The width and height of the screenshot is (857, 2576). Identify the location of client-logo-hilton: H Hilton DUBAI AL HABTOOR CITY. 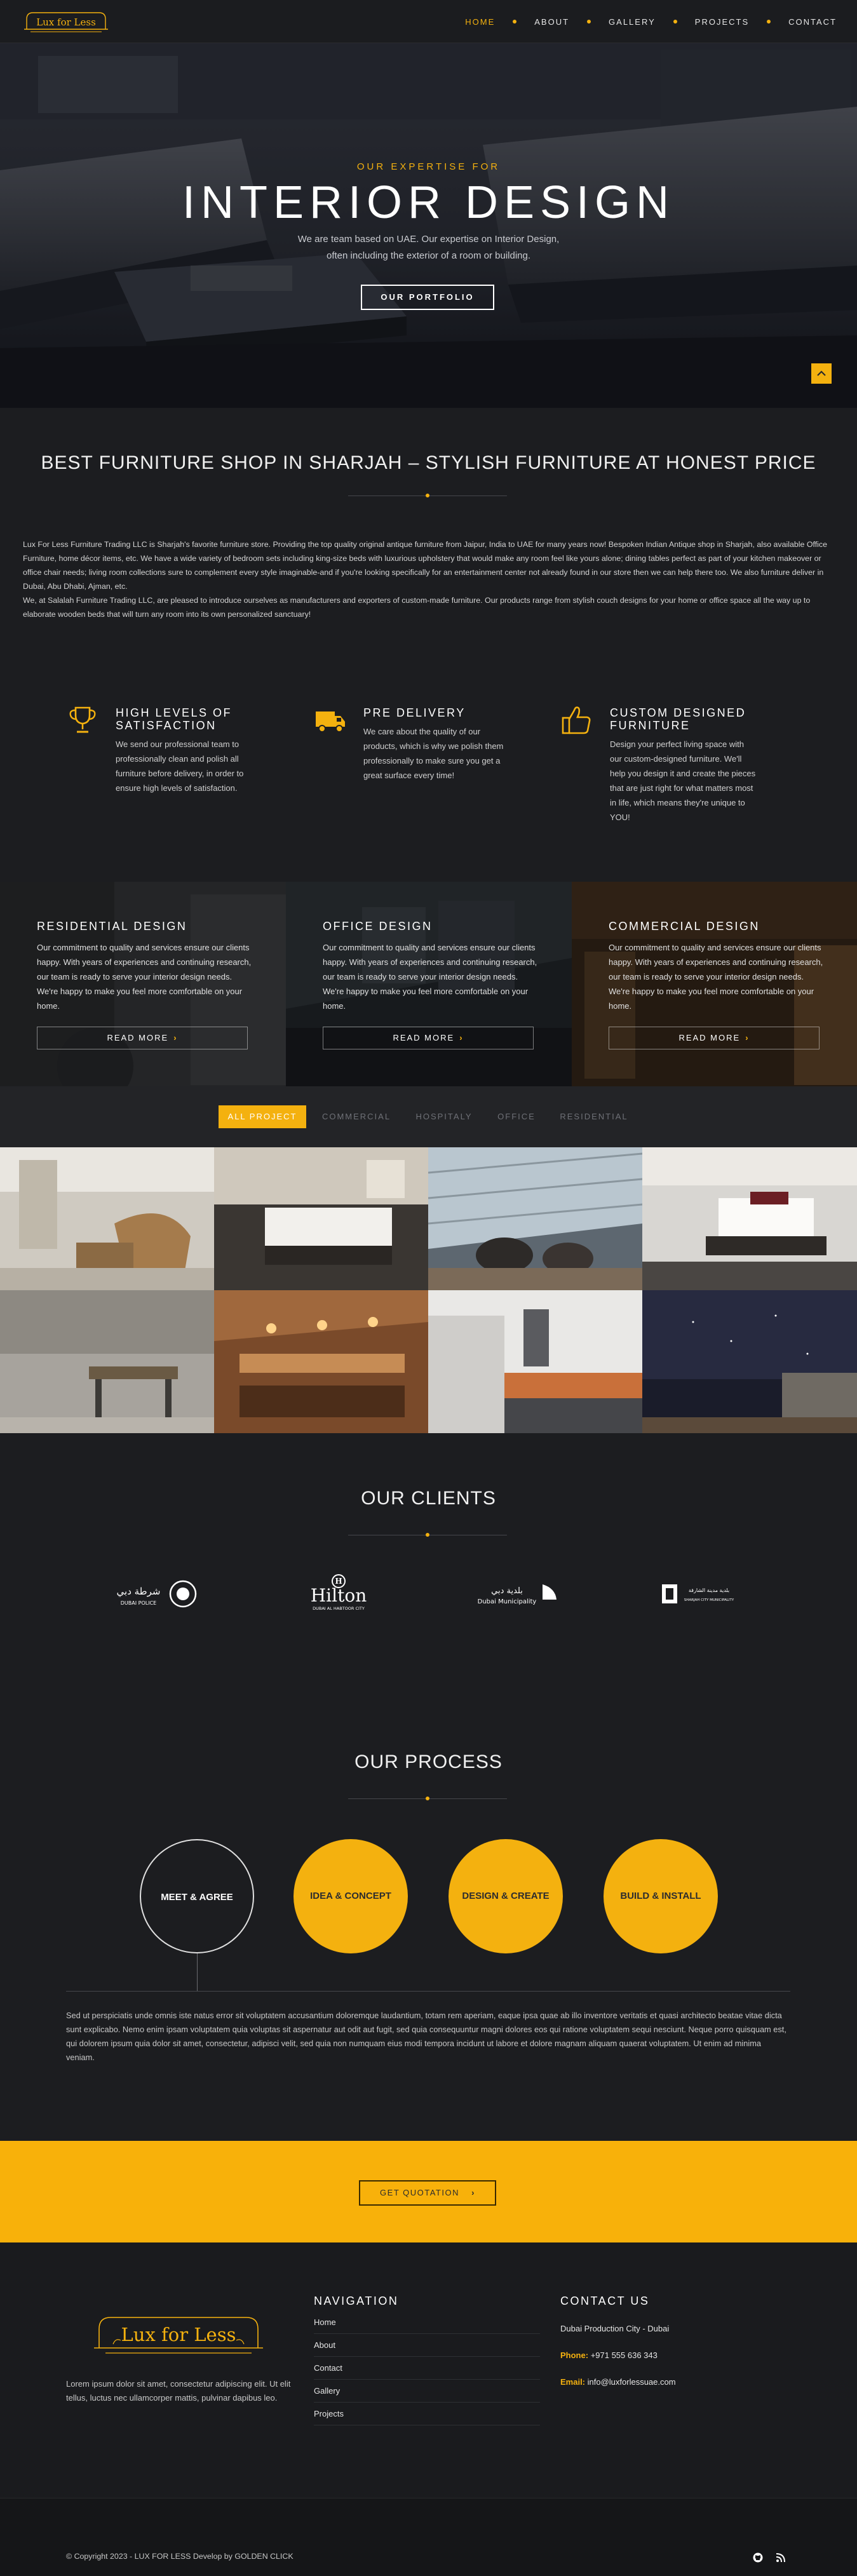
(338, 1594).